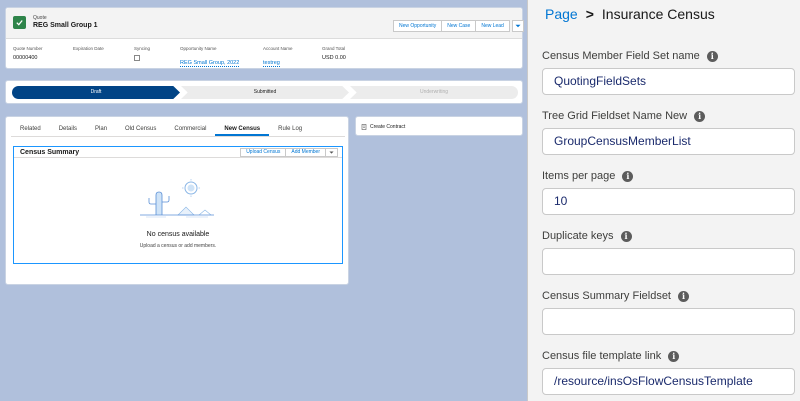  What do you see at coordinates (178, 152) in the screenshot?
I see `census-summary-header: Census Summary Upload Census Add Member` at bounding box center [178, 152].